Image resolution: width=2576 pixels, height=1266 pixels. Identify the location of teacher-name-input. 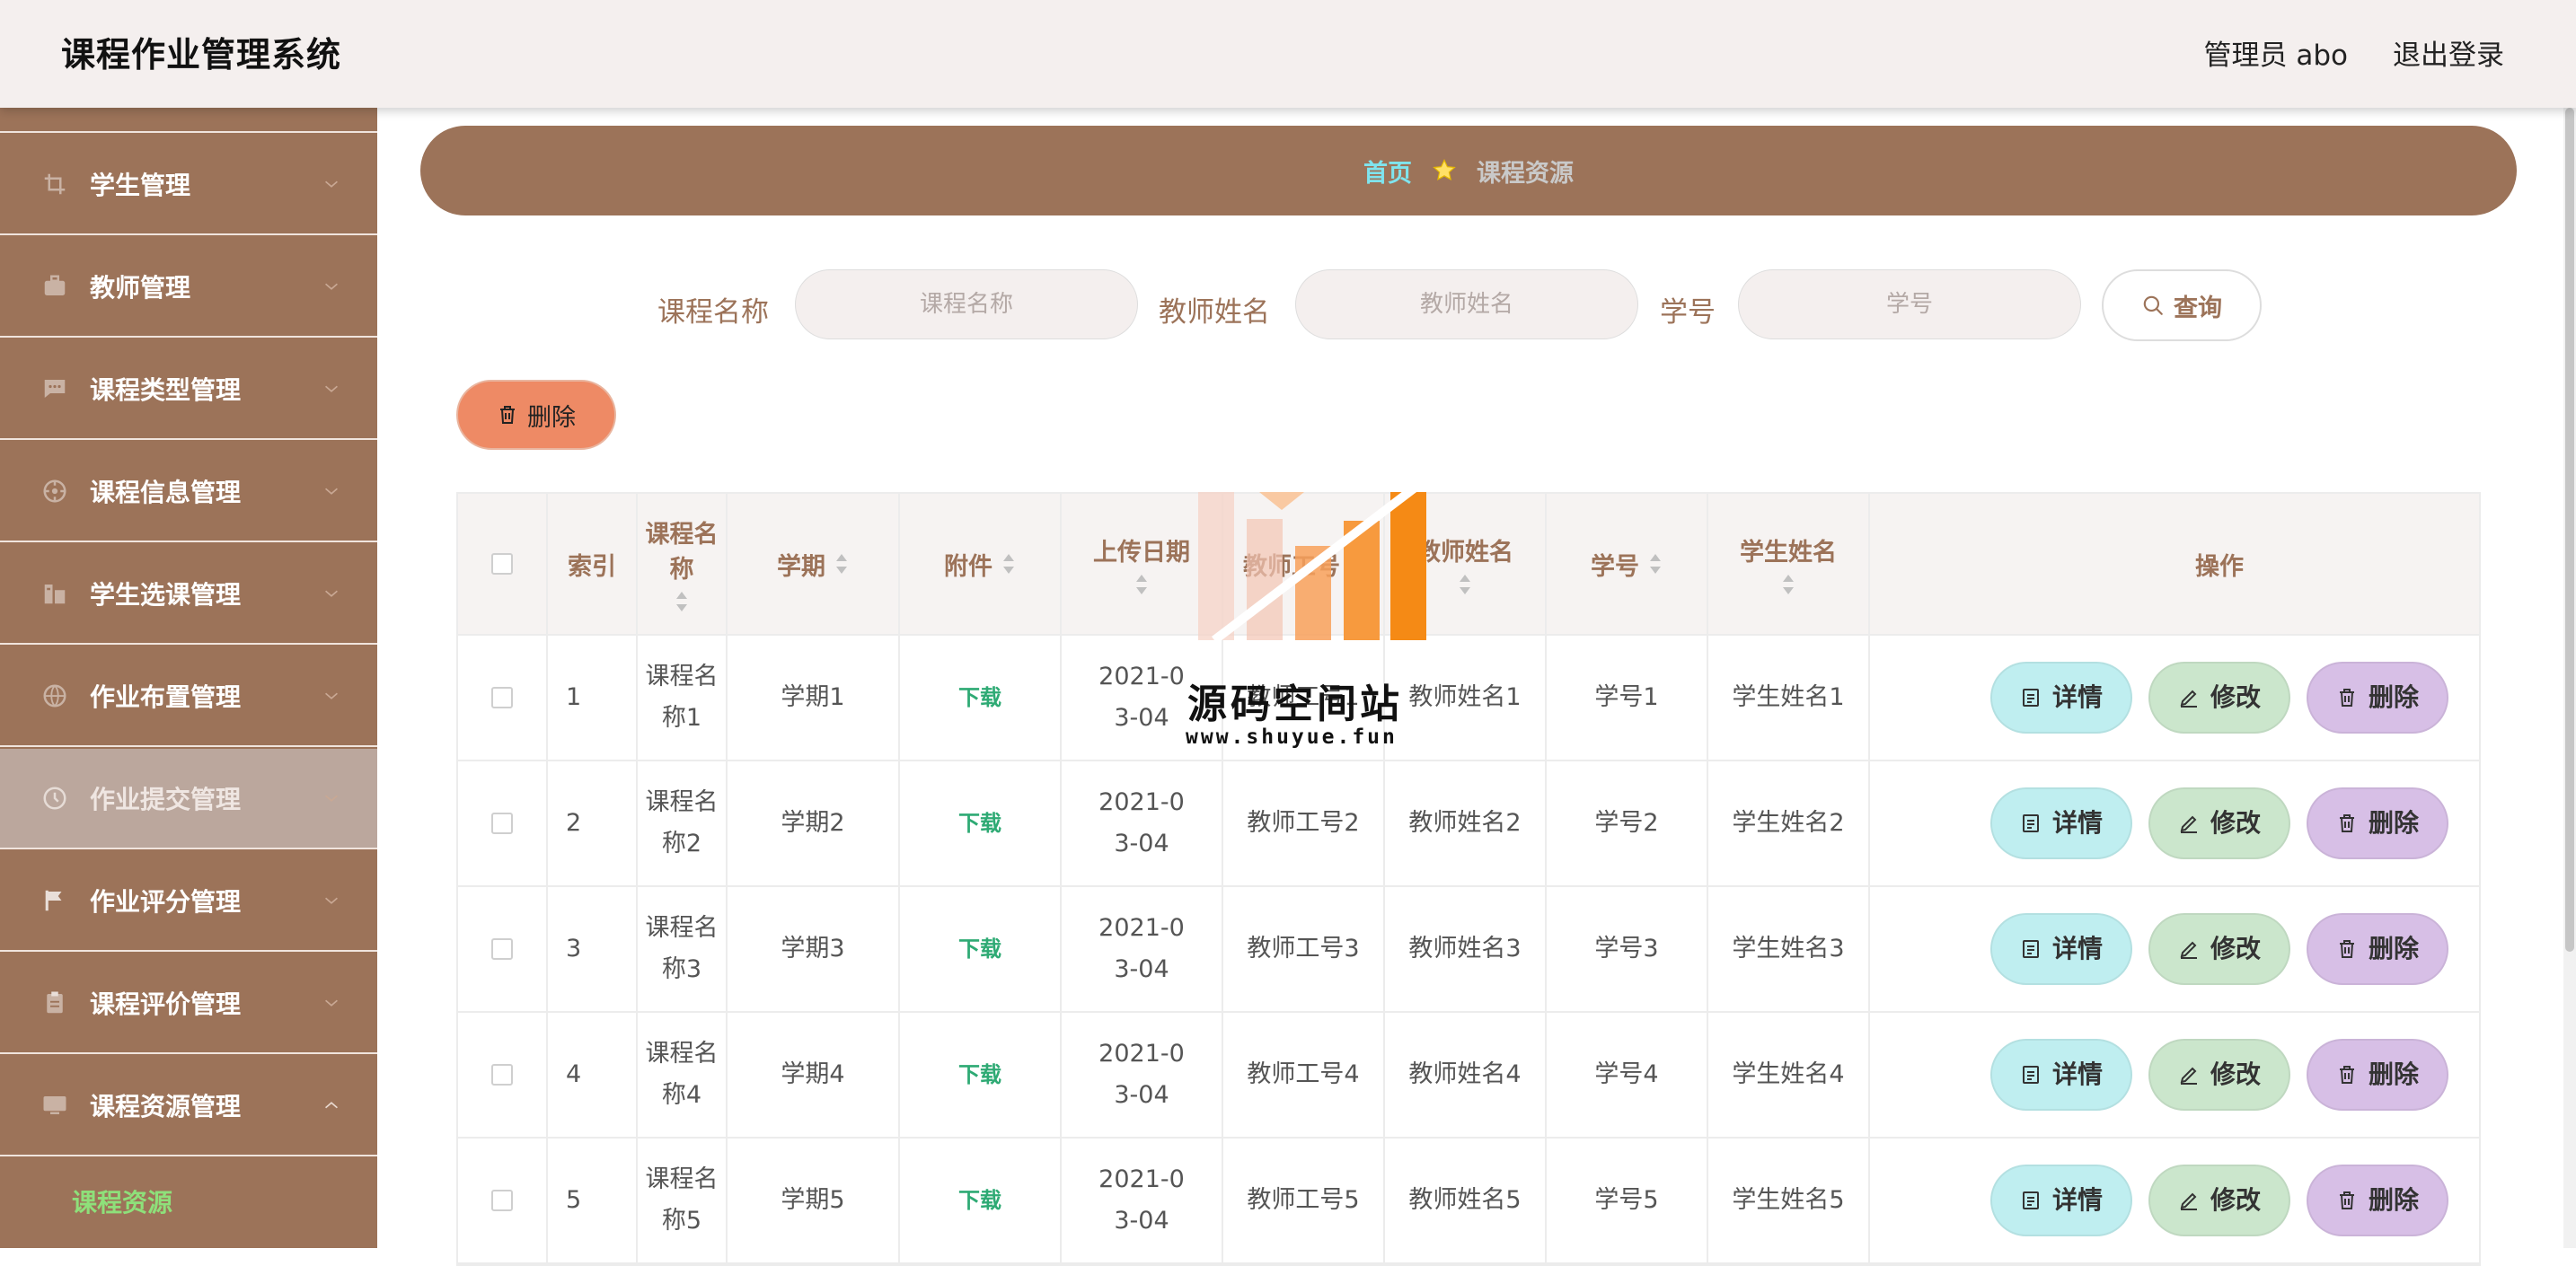
(1466, 304).